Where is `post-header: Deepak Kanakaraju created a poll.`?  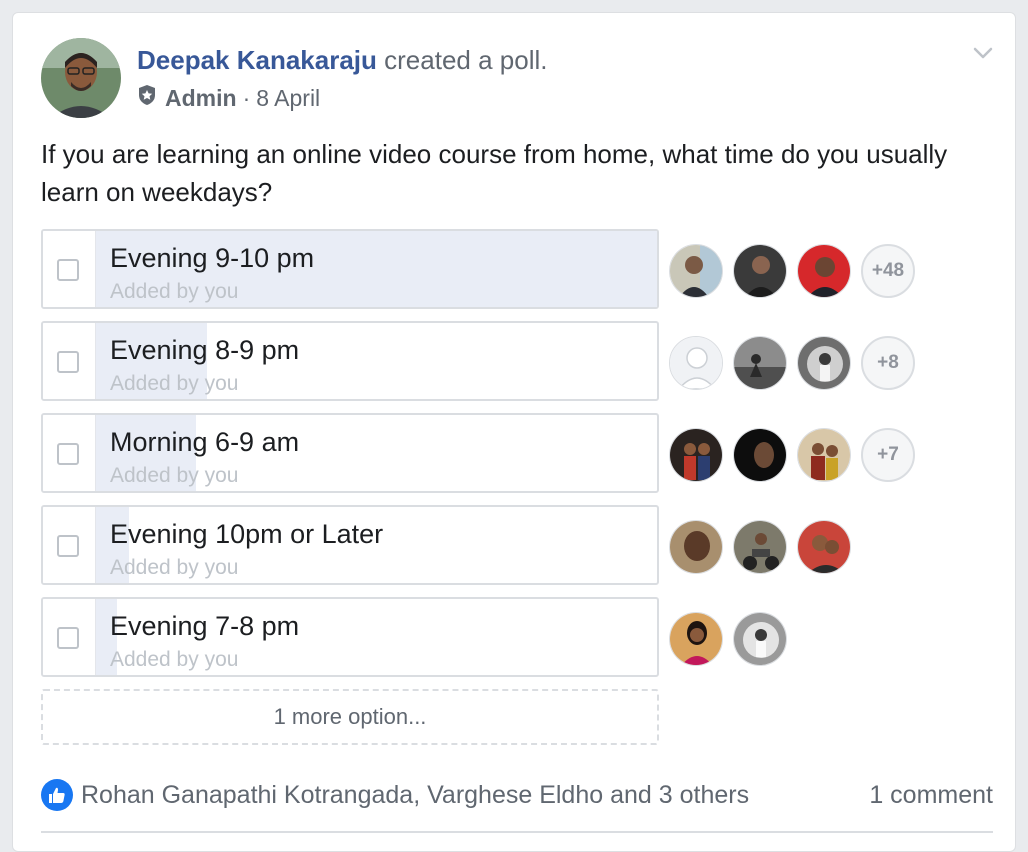
post-header: Deepak Kanakaraju created a poll. is located at coordinates (342, 60).